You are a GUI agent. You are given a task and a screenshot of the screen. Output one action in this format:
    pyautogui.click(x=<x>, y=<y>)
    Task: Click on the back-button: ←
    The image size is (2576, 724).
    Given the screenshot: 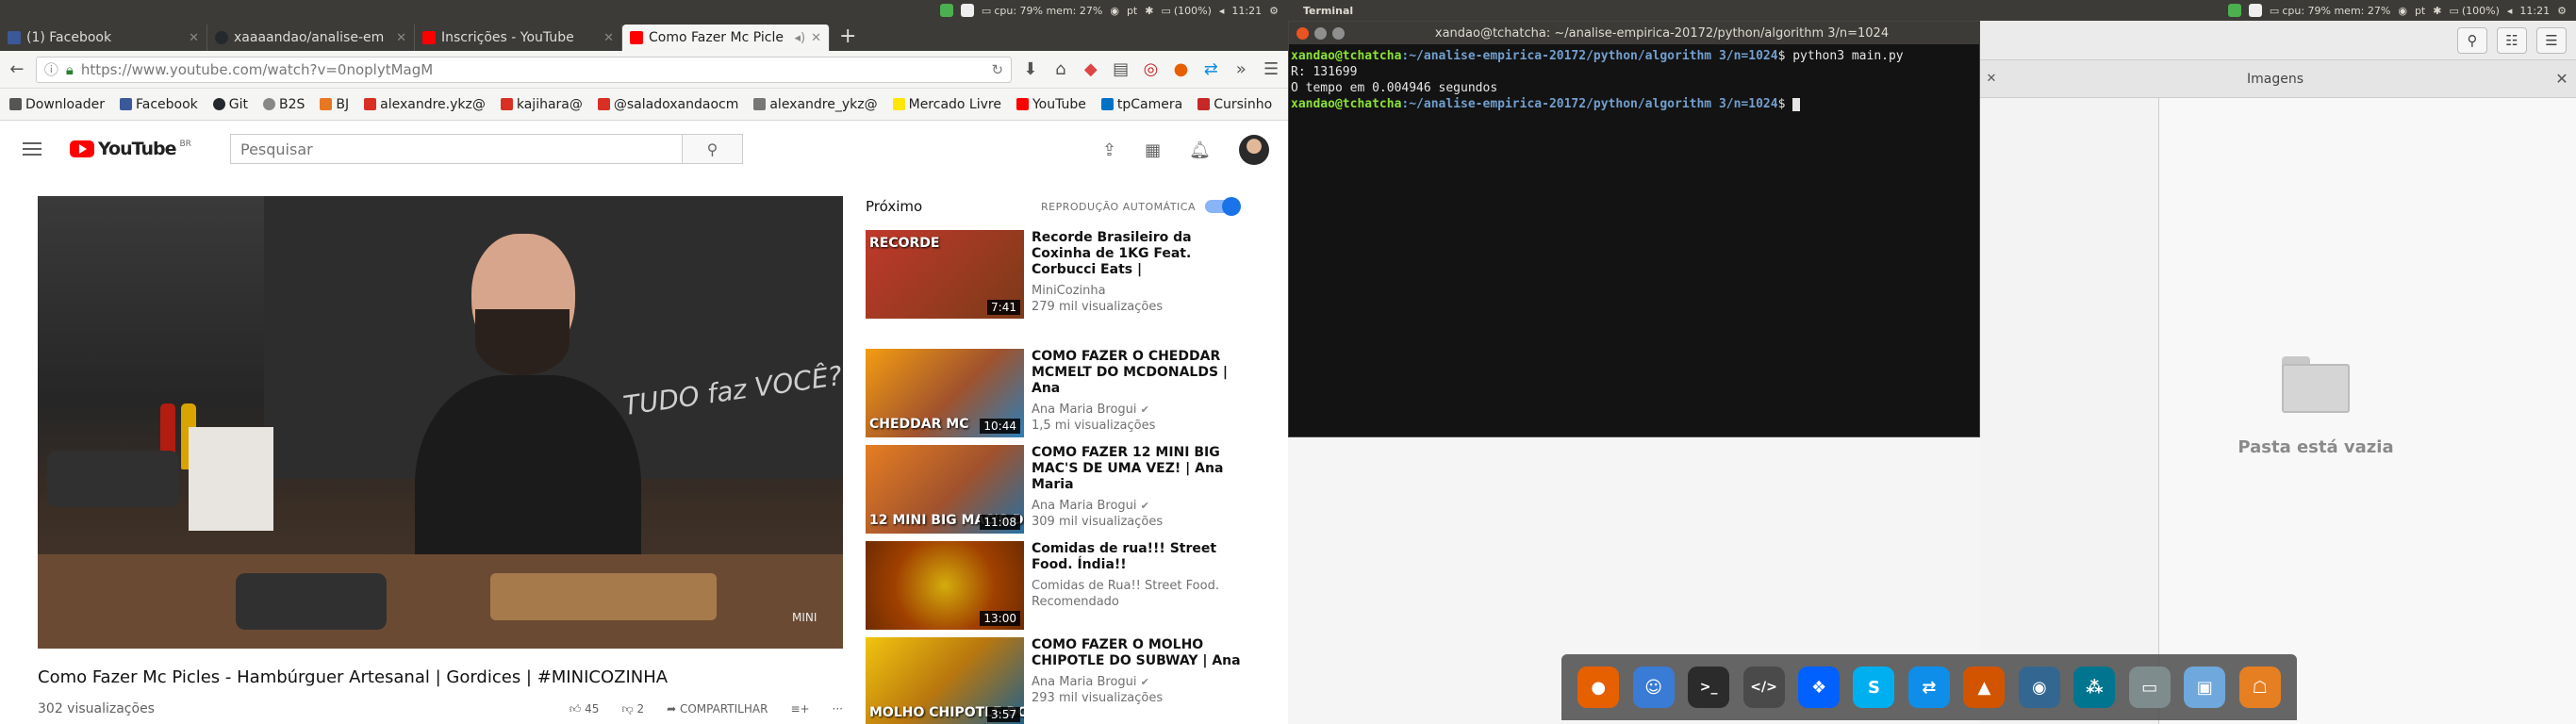 What is the action you would take?
    pyautogui.click(x=17, y=69)
    